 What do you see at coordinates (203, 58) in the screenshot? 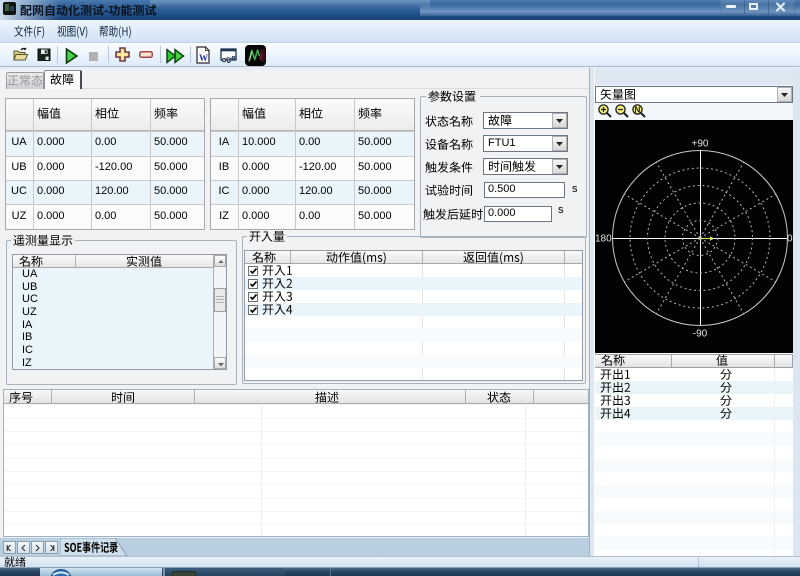
I see `svg-text: W` at bounding box center [203, 58].